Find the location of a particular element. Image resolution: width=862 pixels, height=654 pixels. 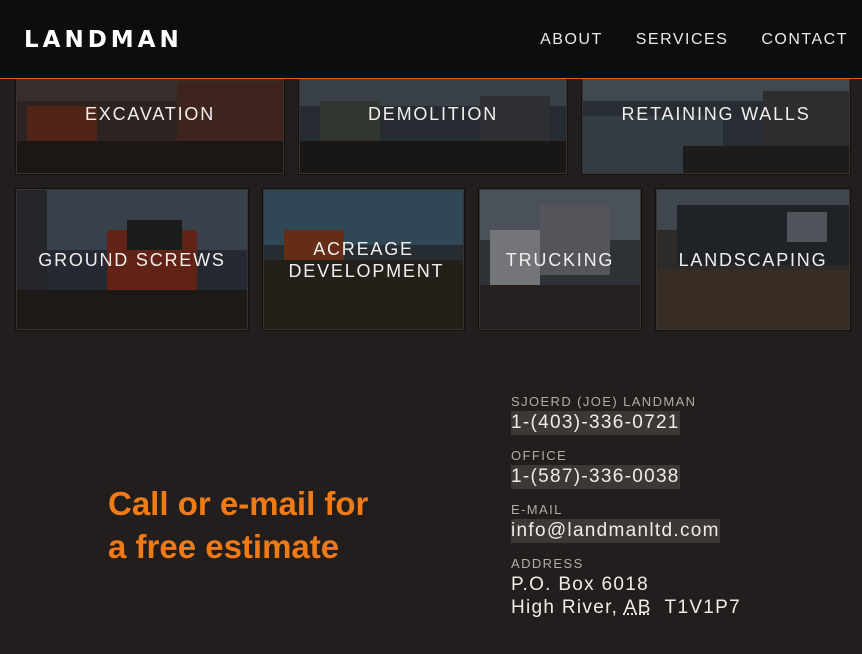

service-label: ACREAGE DEVELOPMENT is located at coordinates (366, 260).